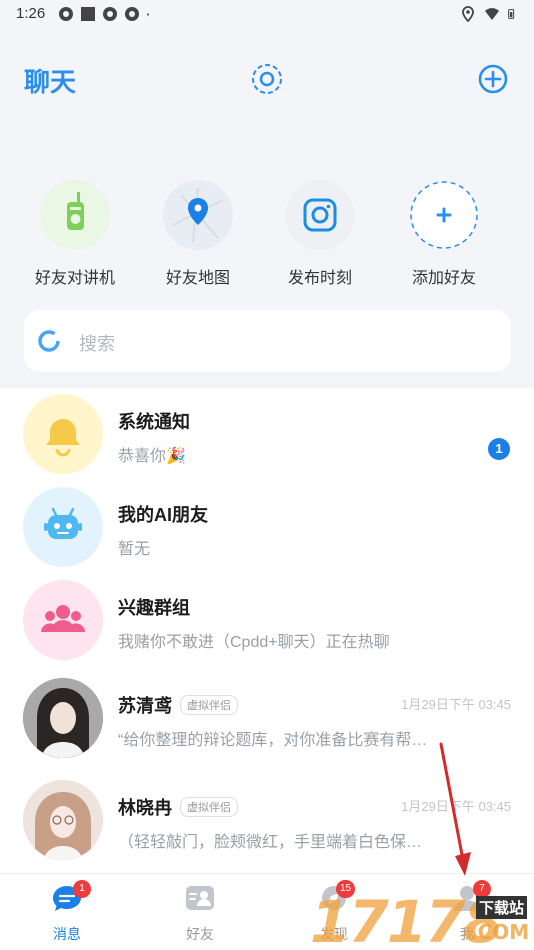 This screenshot has height=950, width=534. I want to click on bell-icon, so click(63, 434).